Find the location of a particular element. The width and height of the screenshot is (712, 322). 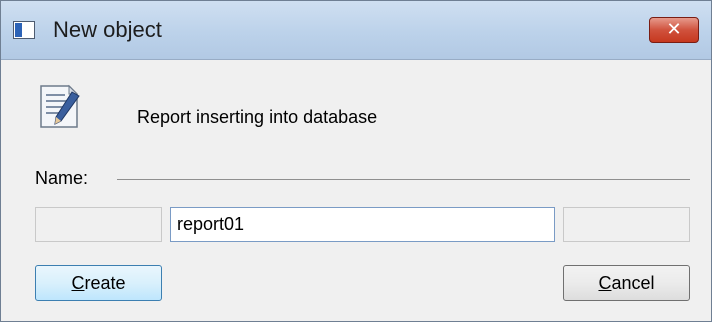

name-input is located at coordinates (362, 224).